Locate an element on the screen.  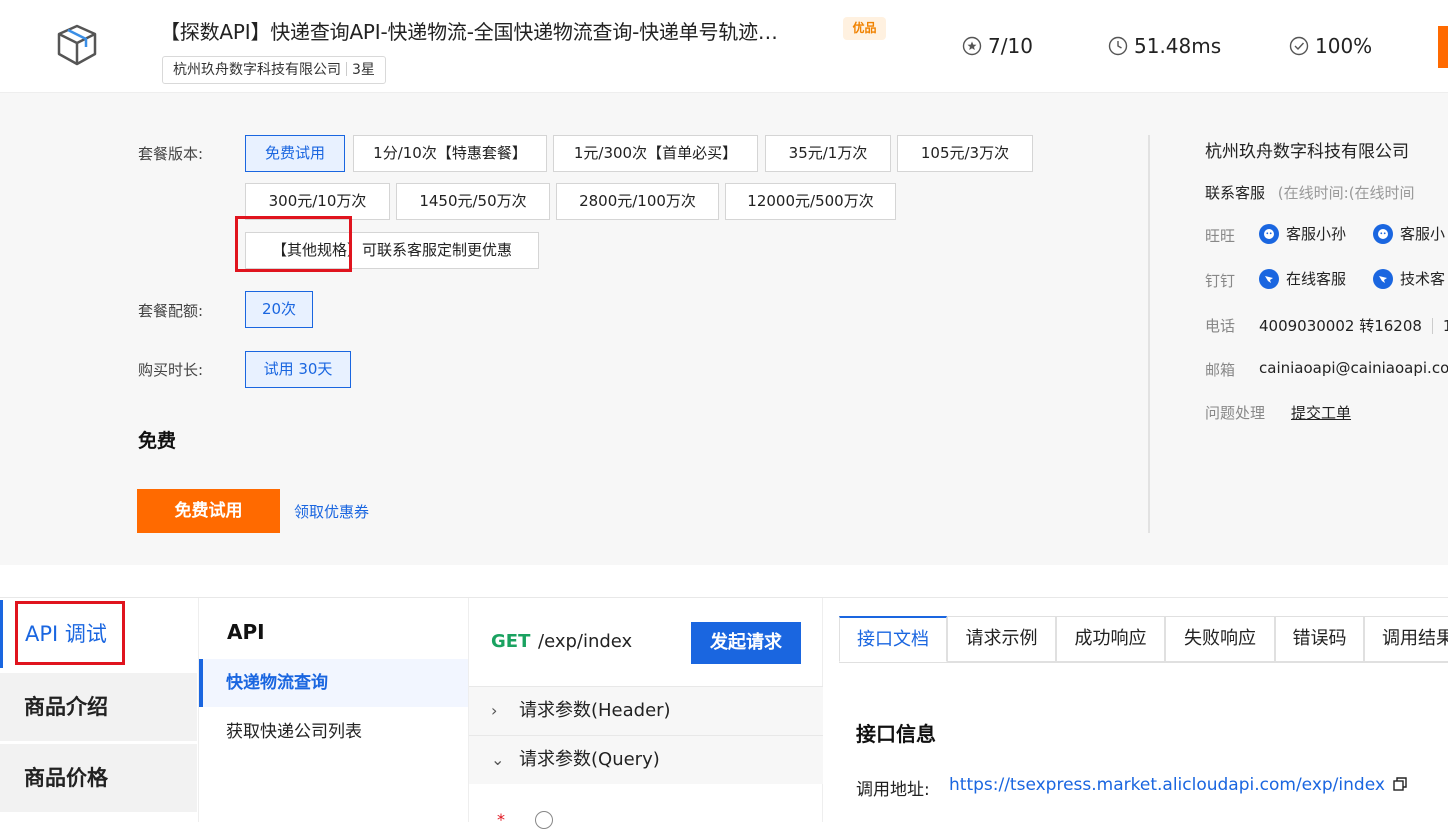
nav-item-product-price: 商品价格 is located at coordinates (98, 778).